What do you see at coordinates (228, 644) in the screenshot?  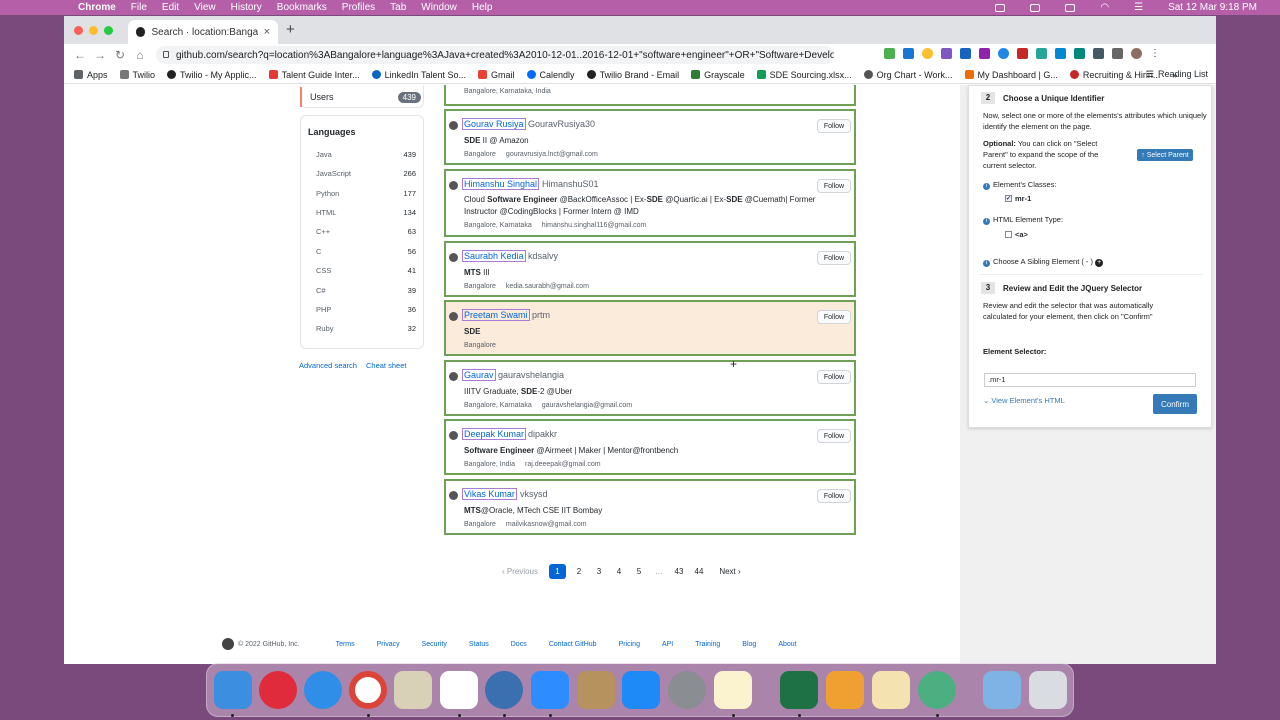 I see `github-logo-icon` at bounding box center [228, 644].